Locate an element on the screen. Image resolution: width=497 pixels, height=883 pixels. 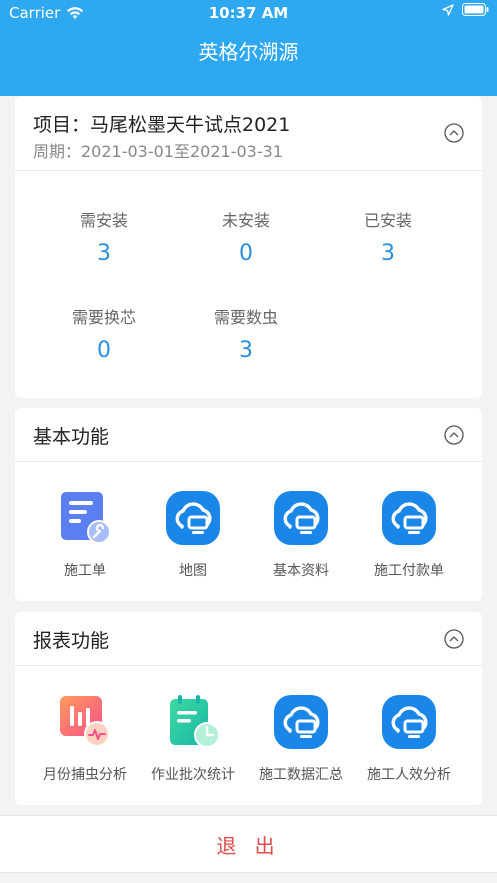
stat-label: 需要换芯 is located at coordinates (103, 317).